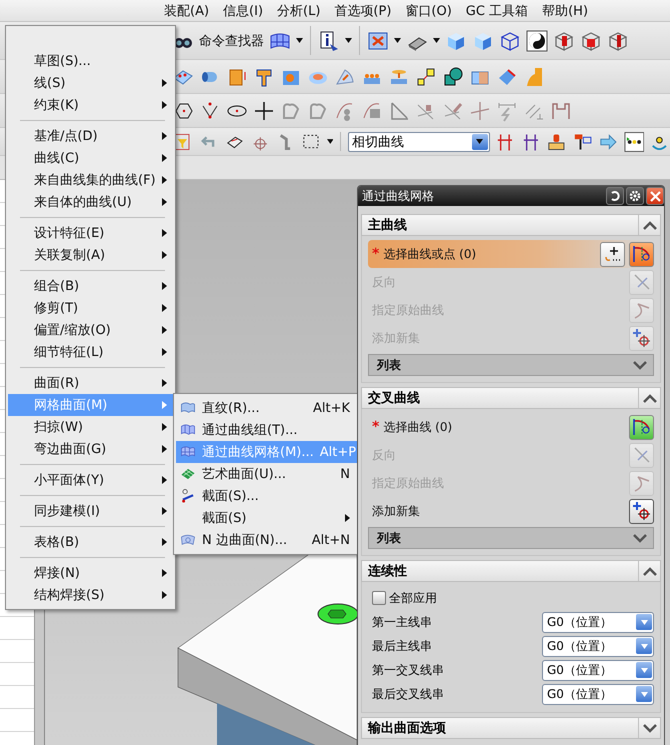 This screenshot has height=745, width=670. Describe the element at coordinates (90, 233) in the screenshot. I see `menu-item: 设计特征(E)` at that location.